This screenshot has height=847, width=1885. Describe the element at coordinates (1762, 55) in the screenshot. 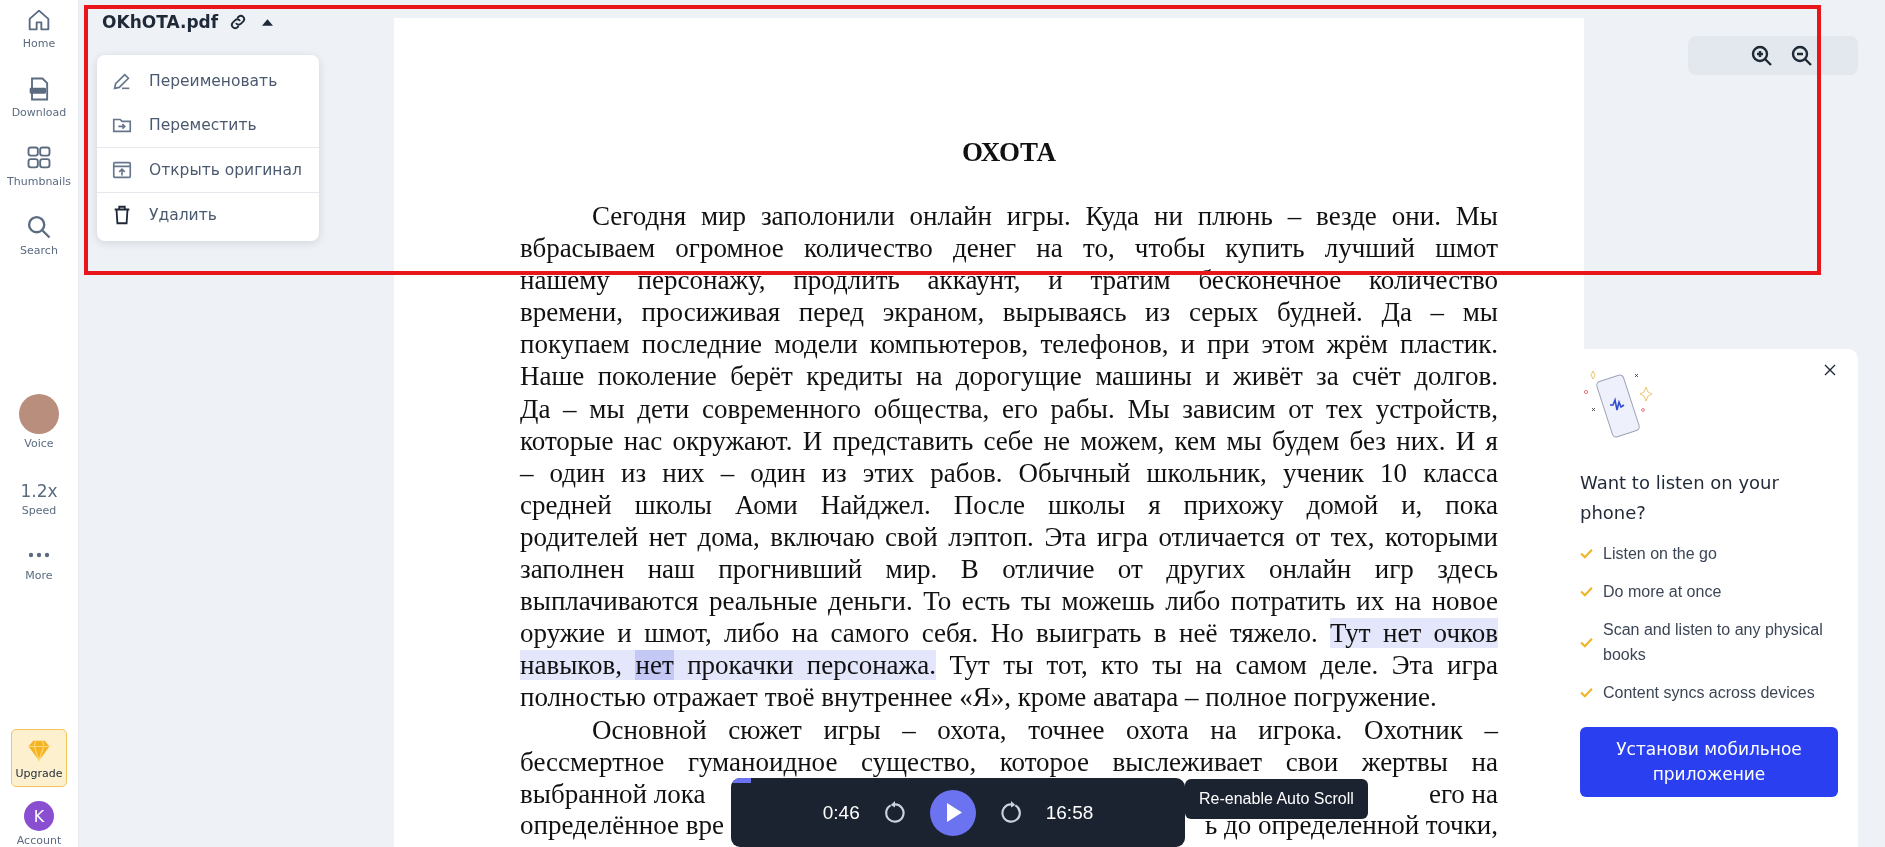

I see `zoom-in-icon` at that location.